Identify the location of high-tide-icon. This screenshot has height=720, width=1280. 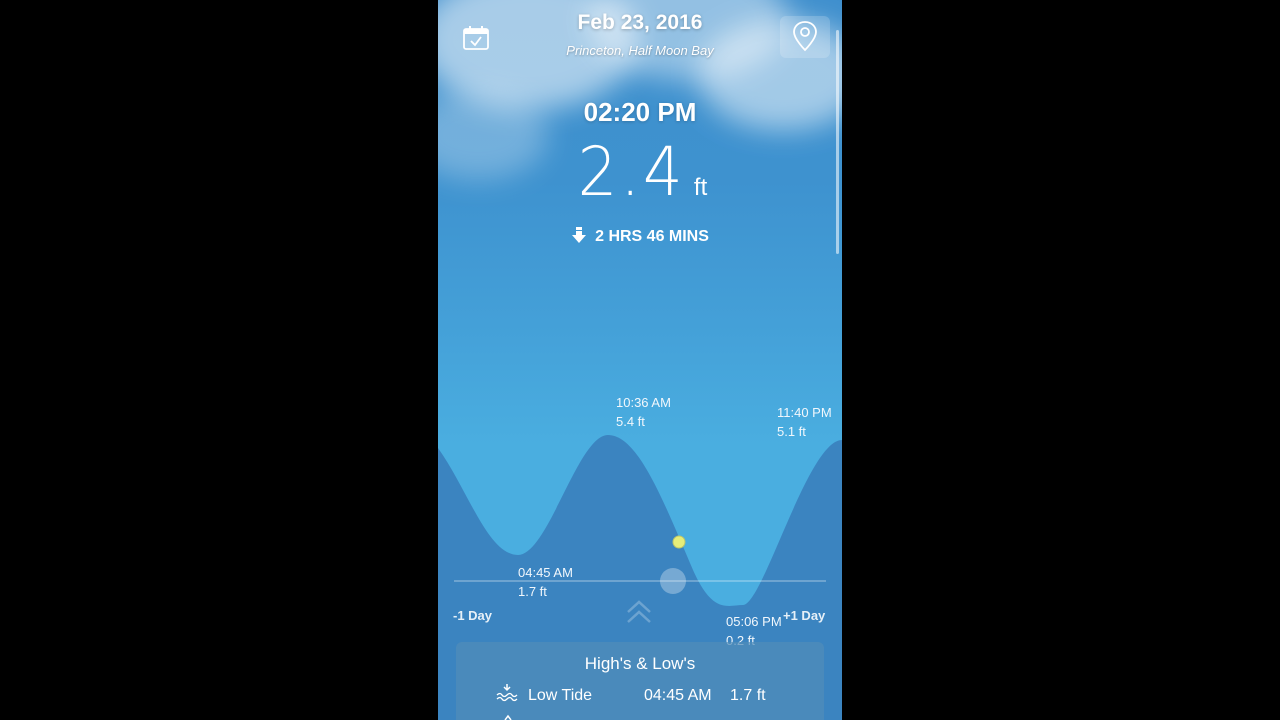
(508, 717).